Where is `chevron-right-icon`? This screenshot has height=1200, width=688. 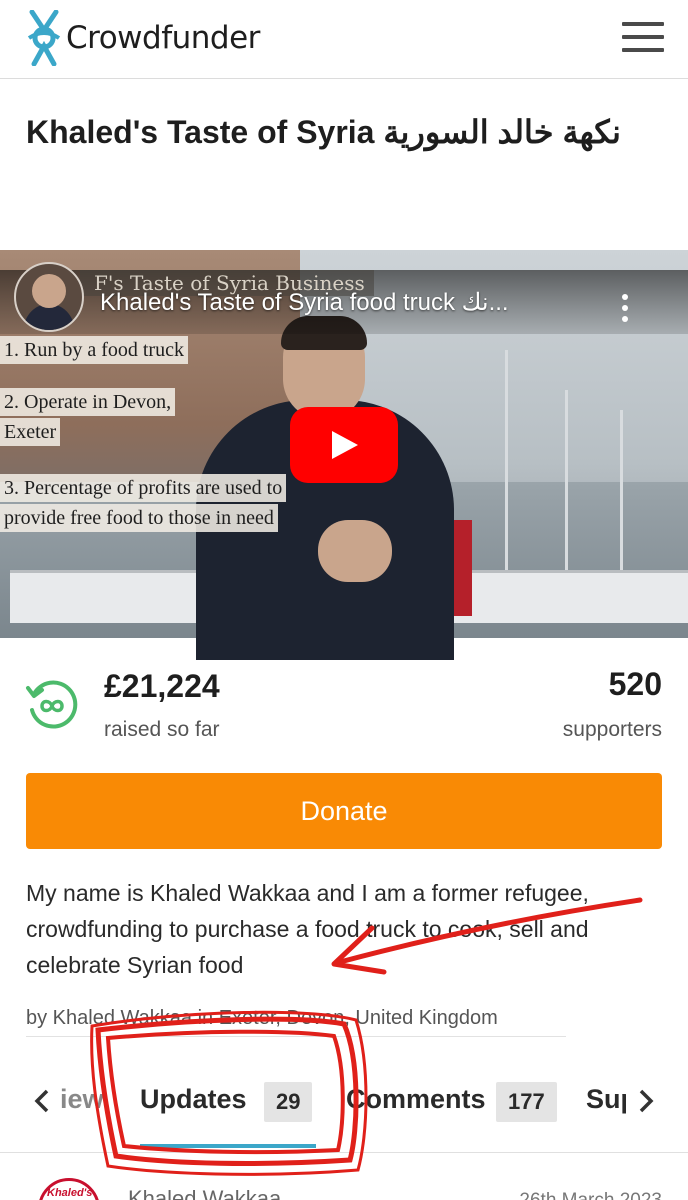 chevron-right-icon is located at coordinates (646, 1101).